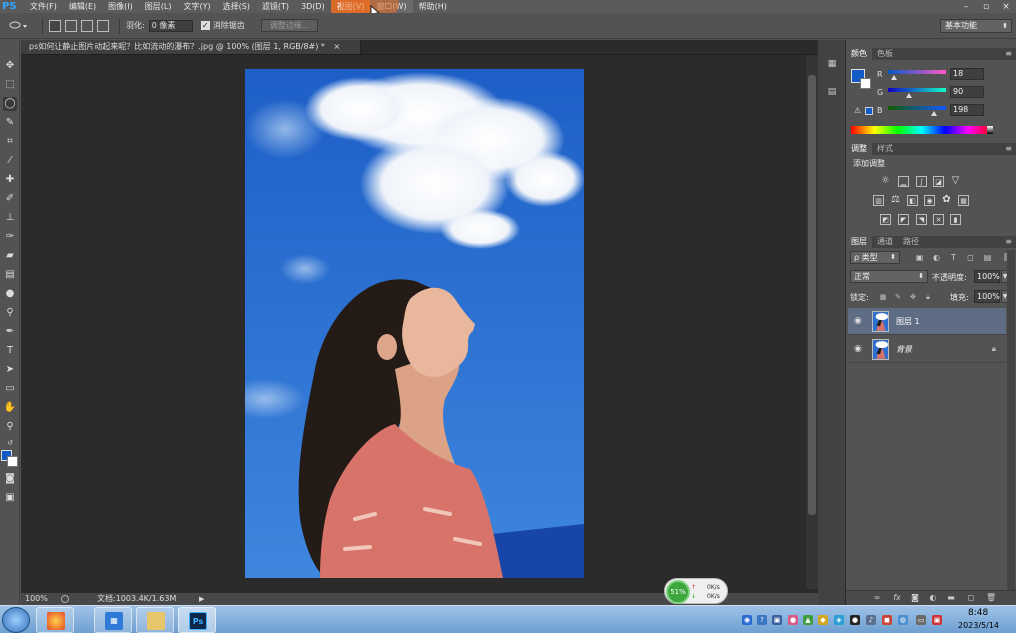  Describe the element at coordinates (16, 620) in the screenshot. I see `start-button` at that location.